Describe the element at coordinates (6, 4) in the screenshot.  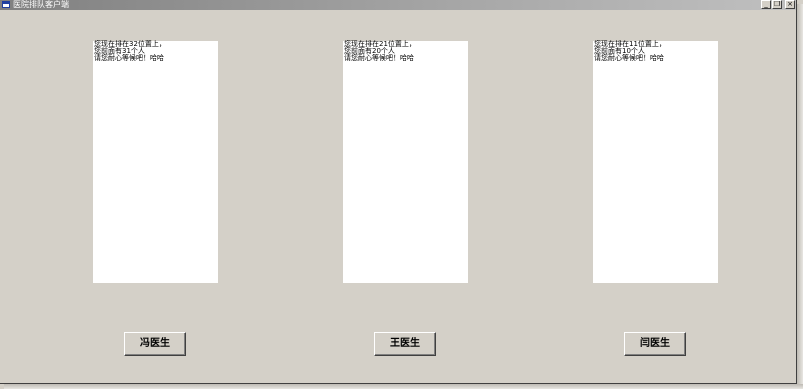
I see `app-window-icon` at that location.